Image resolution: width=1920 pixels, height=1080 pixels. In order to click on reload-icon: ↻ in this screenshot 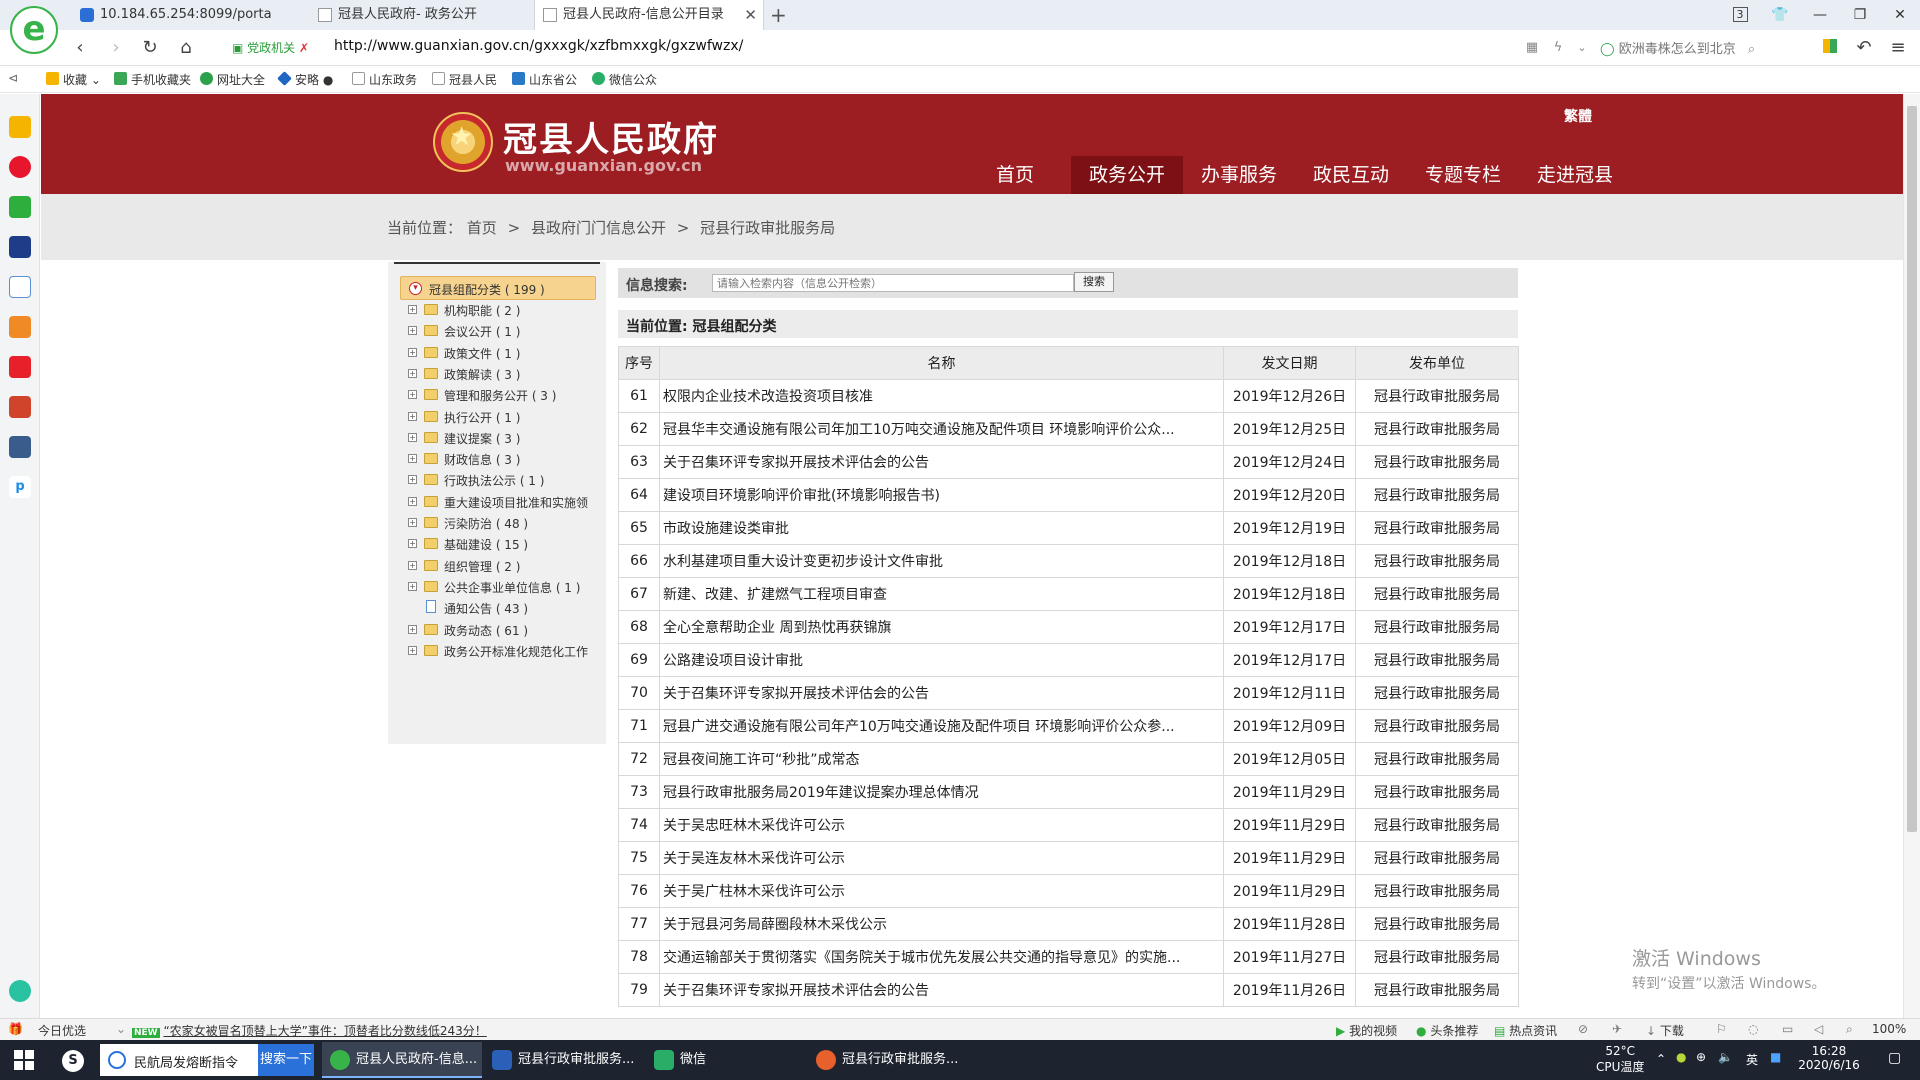, I will do `click(150, 48)`.